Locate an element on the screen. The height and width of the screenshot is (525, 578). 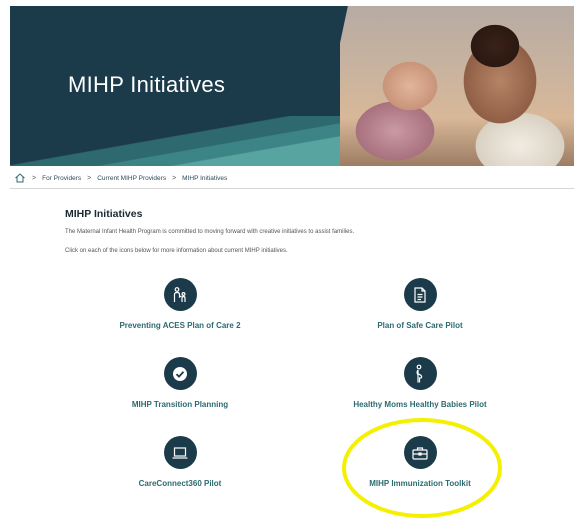
hero-title: MIHP Initiatives is located at coordinates (147, 84).